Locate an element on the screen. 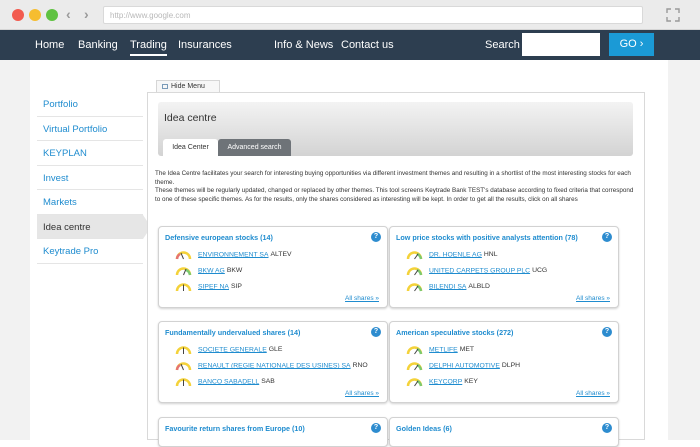 The image size is (700, 447). search-label: Search is located at coordinates (502, 45).